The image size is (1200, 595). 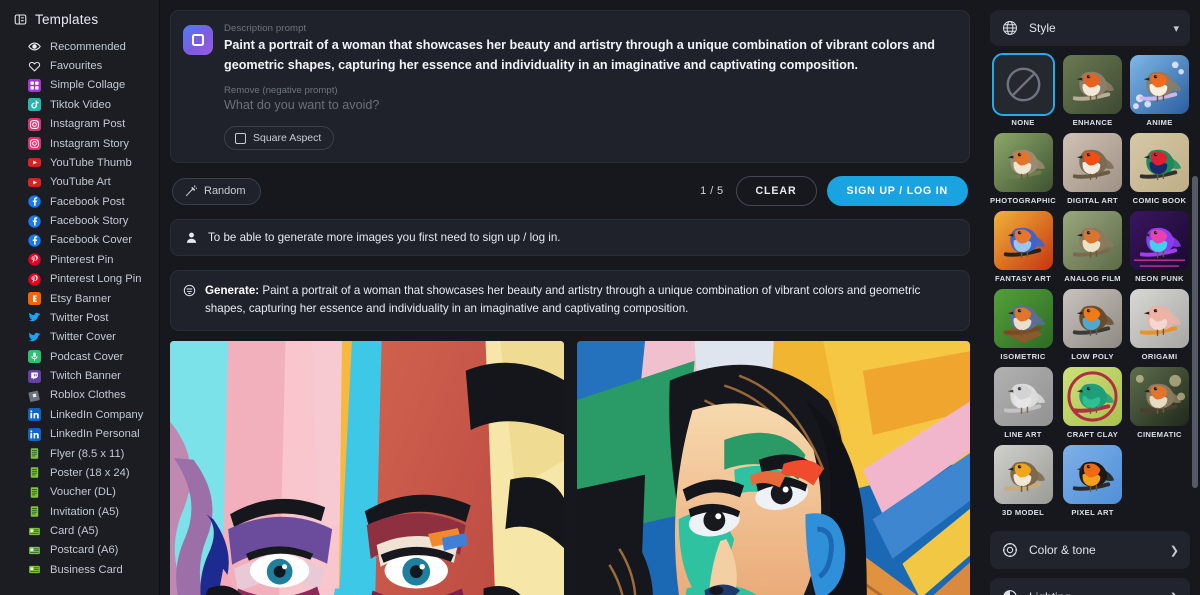 I want to click on sidebar-item-card-a5: Card (A5), so click(x=79, y=530).